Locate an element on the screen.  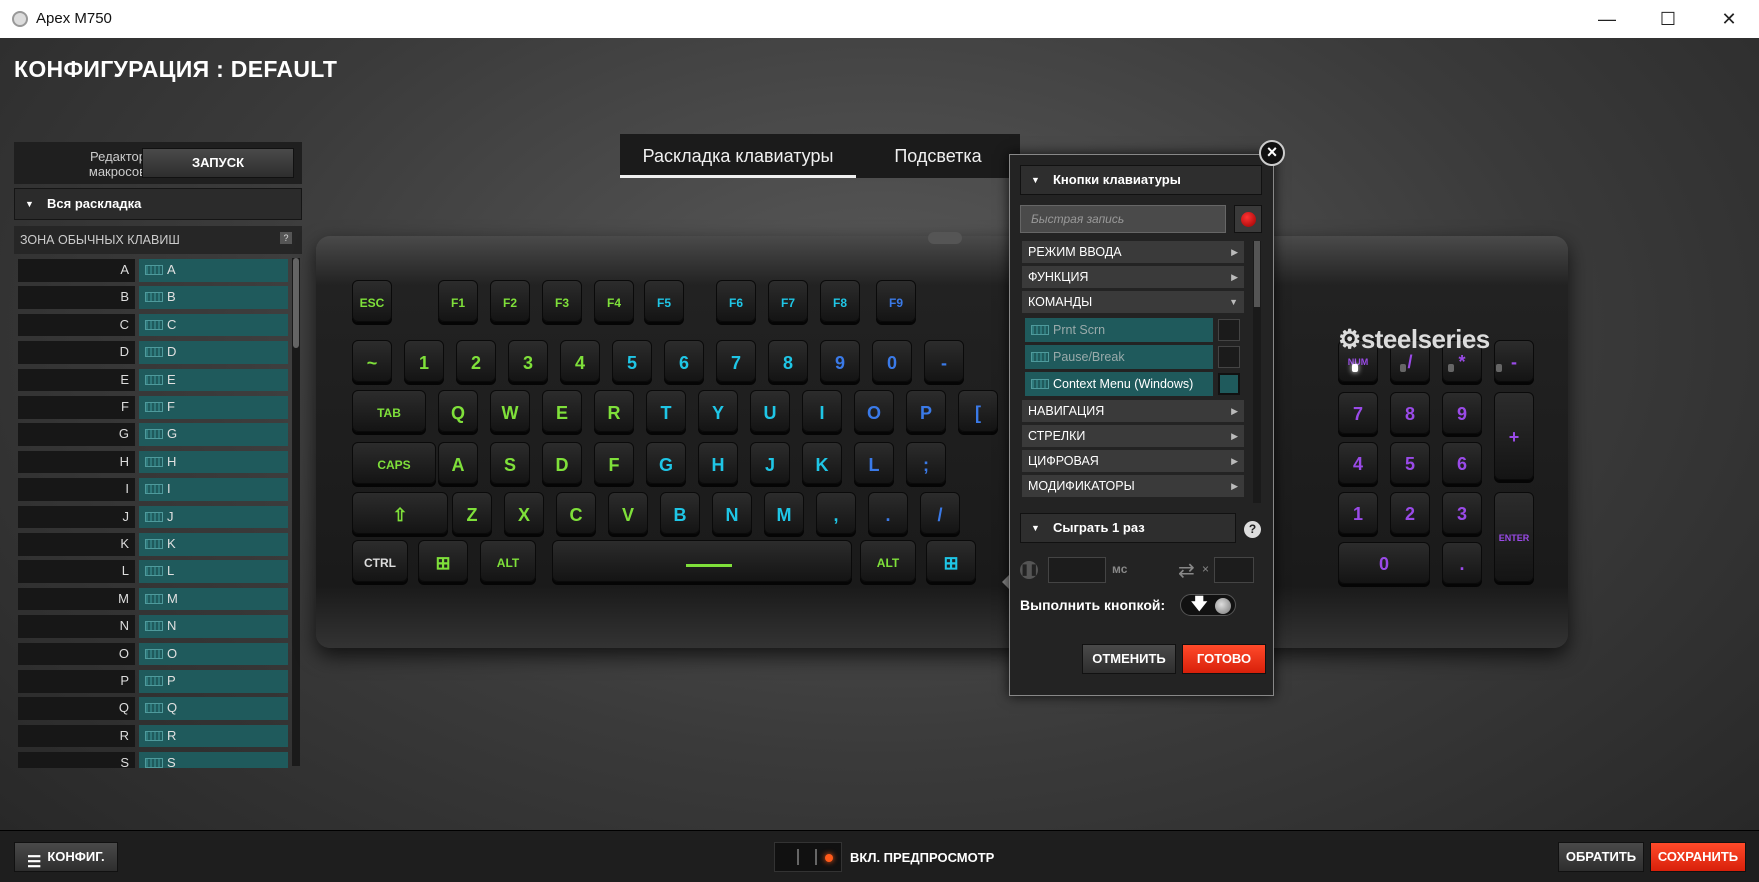
key-mapping: I is located at coordinates (213, 489).